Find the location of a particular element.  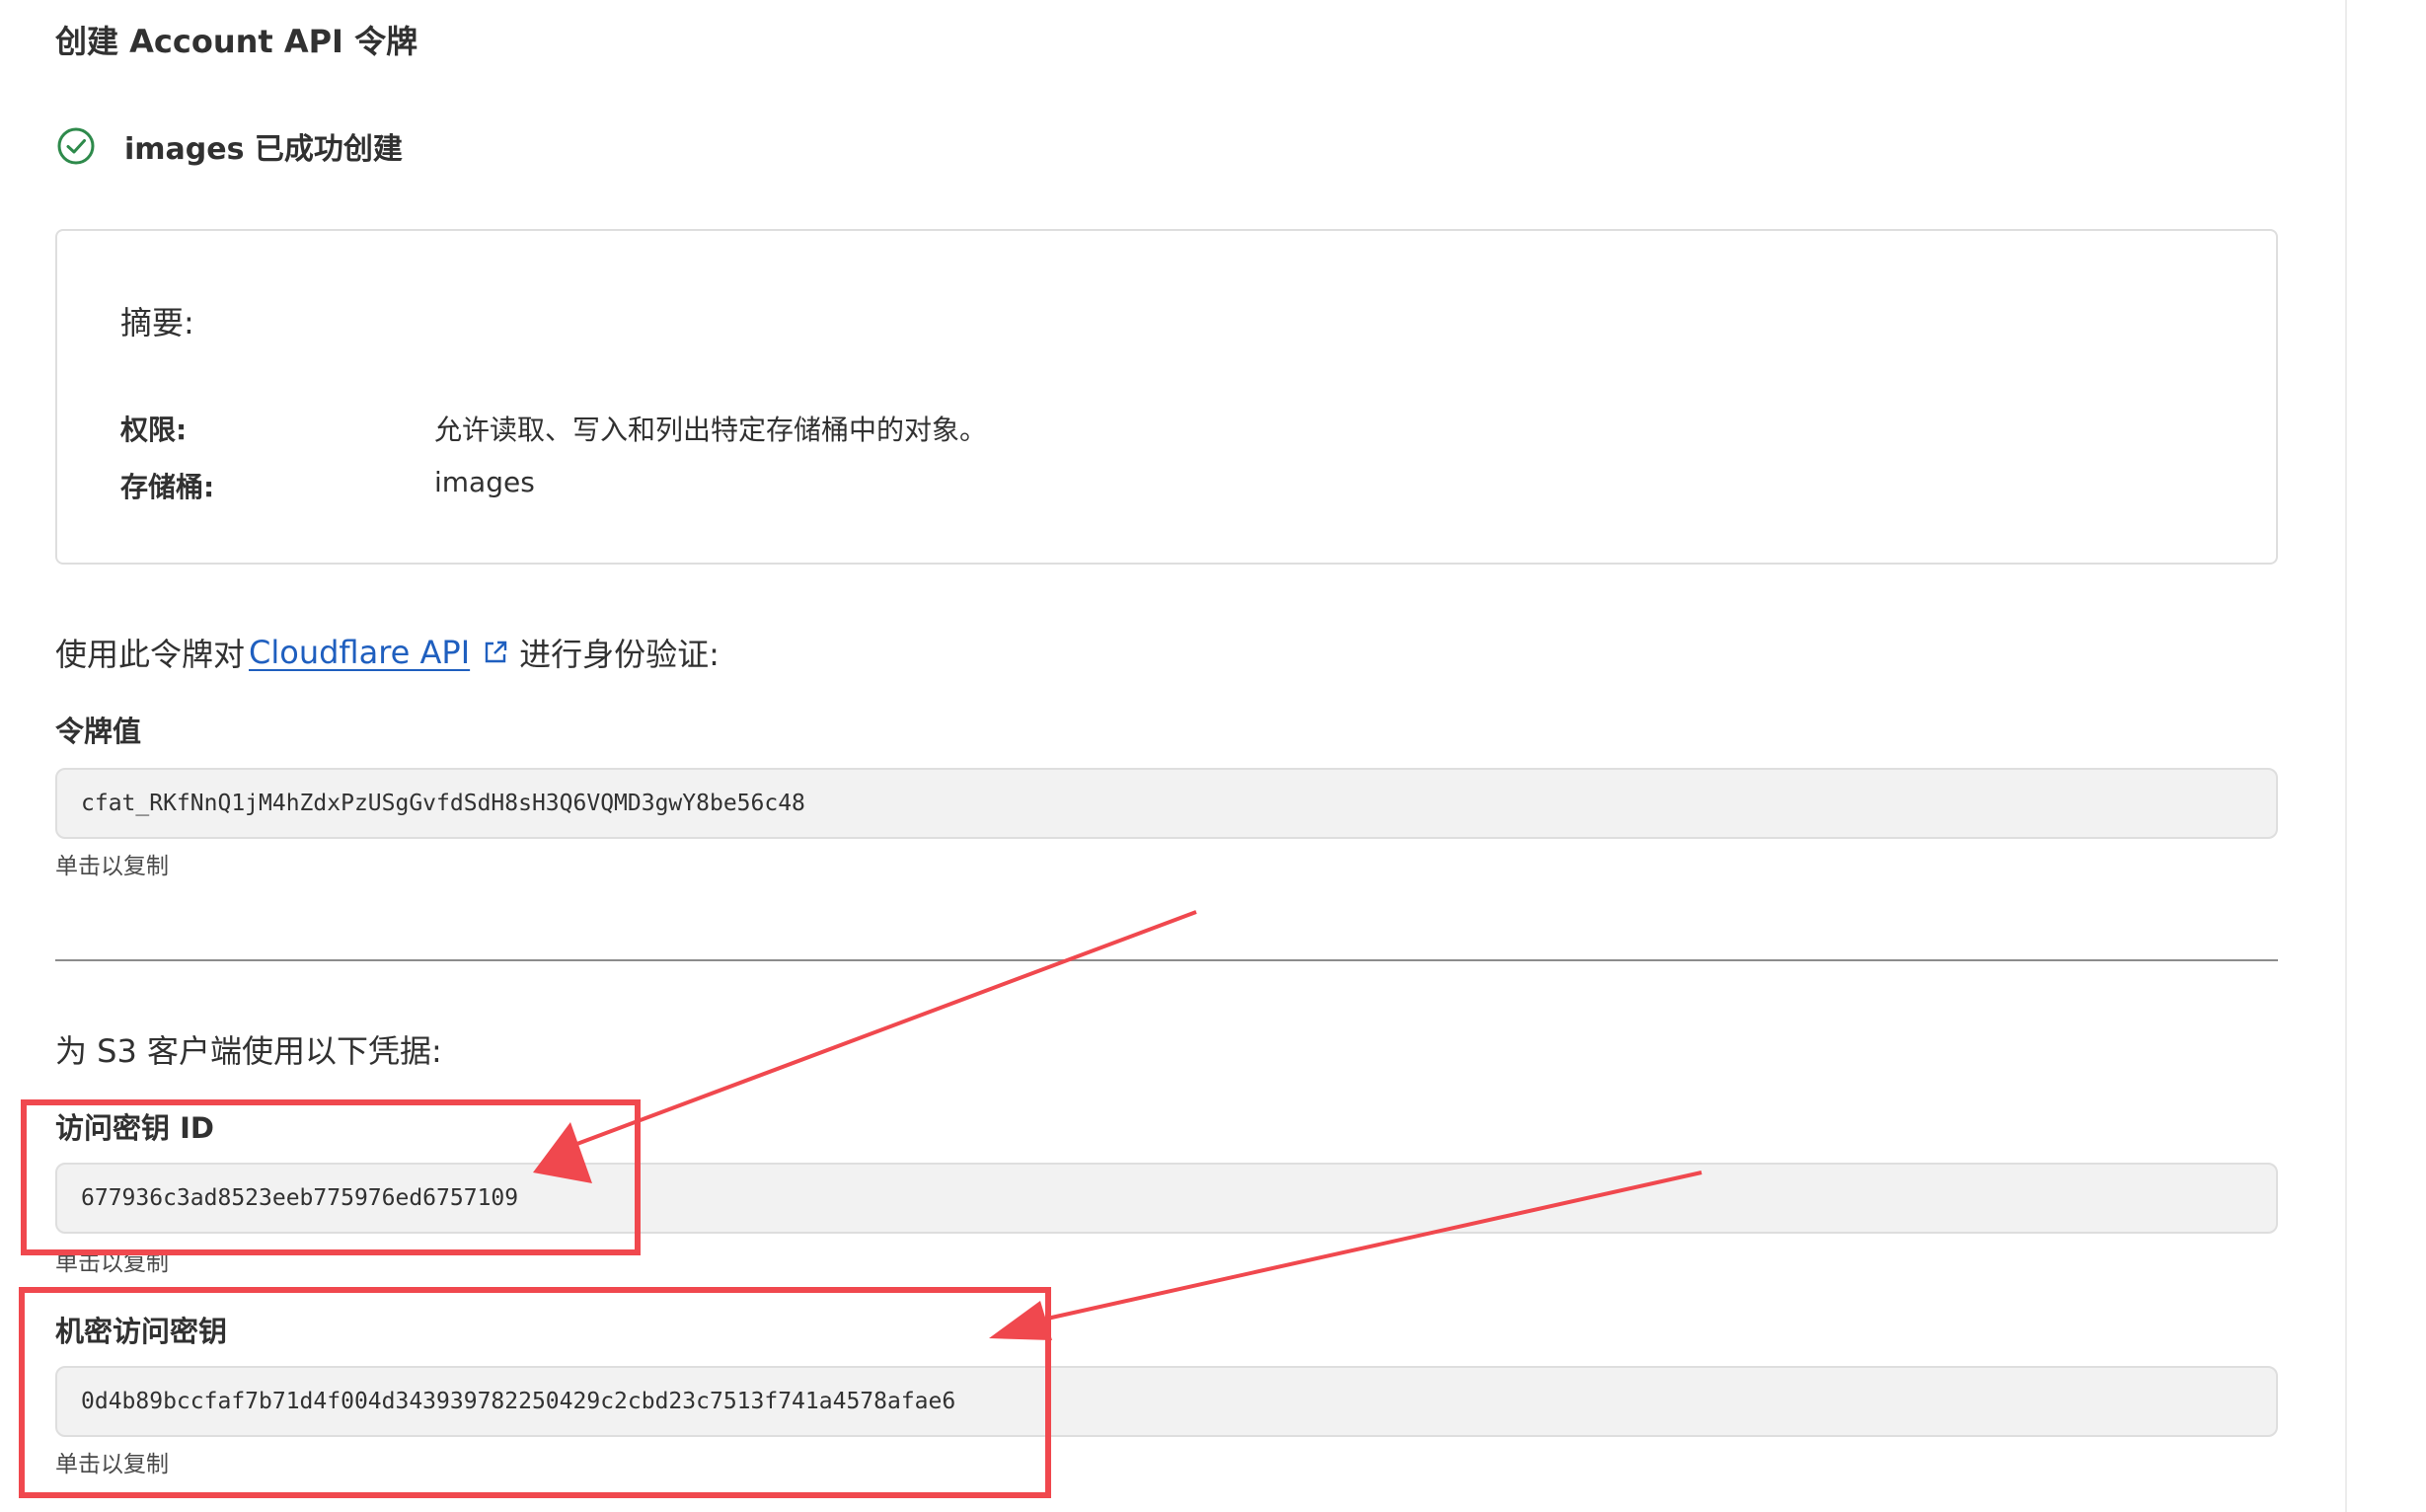

success-message: images 已成功创建 is located at coordinates (229, 146).